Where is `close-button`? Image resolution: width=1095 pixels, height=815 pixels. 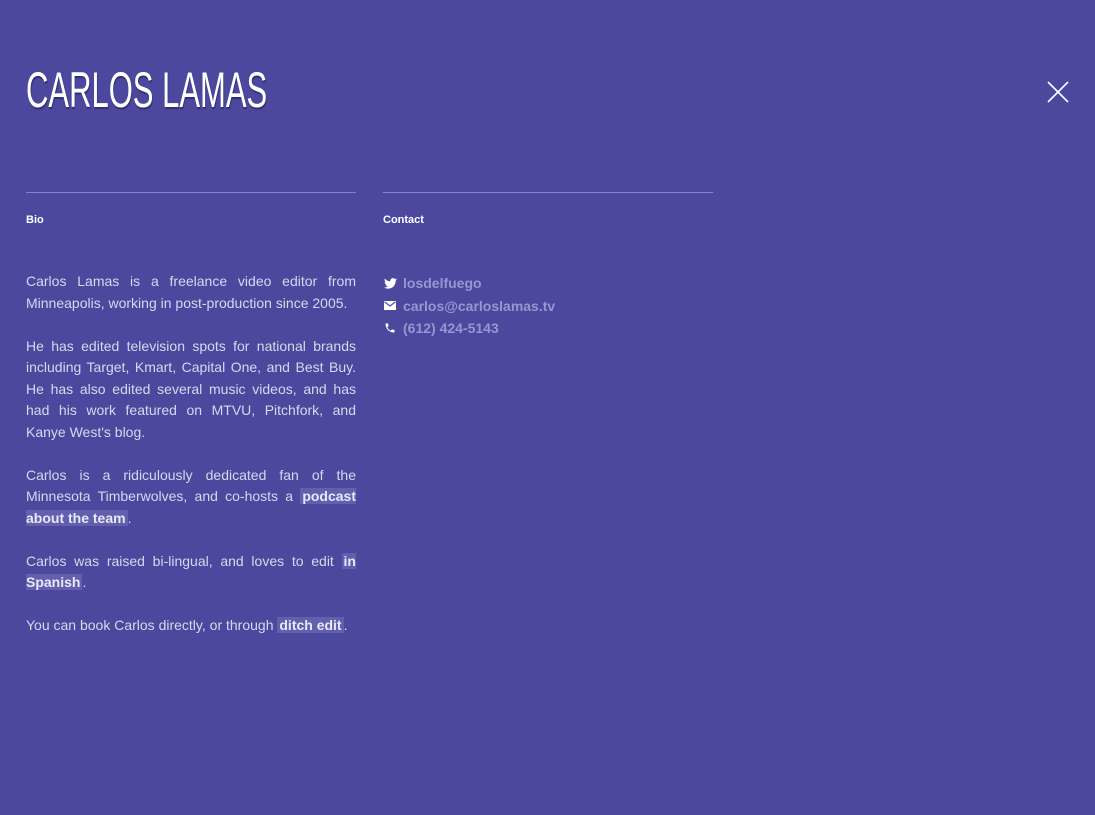
close-button is located at coordinates (1058, 92).